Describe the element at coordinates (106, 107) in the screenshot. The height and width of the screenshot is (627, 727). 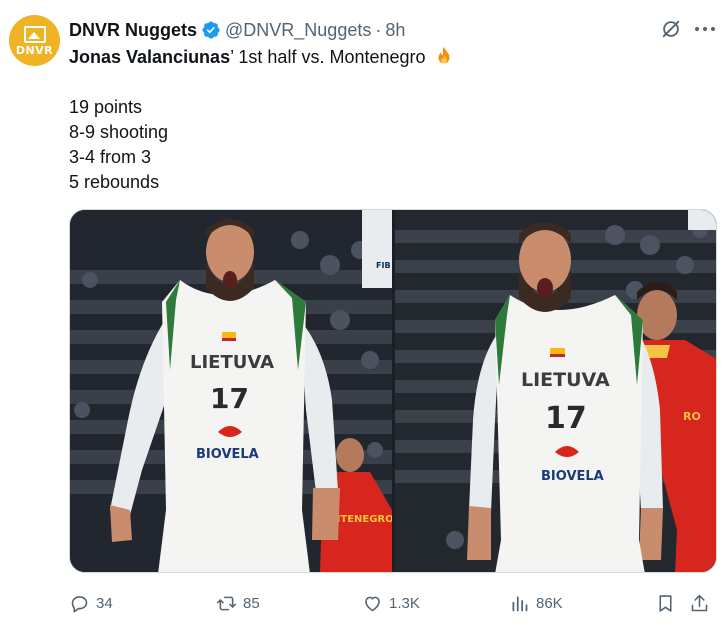
I see `stat-line: 19 points` at that location.